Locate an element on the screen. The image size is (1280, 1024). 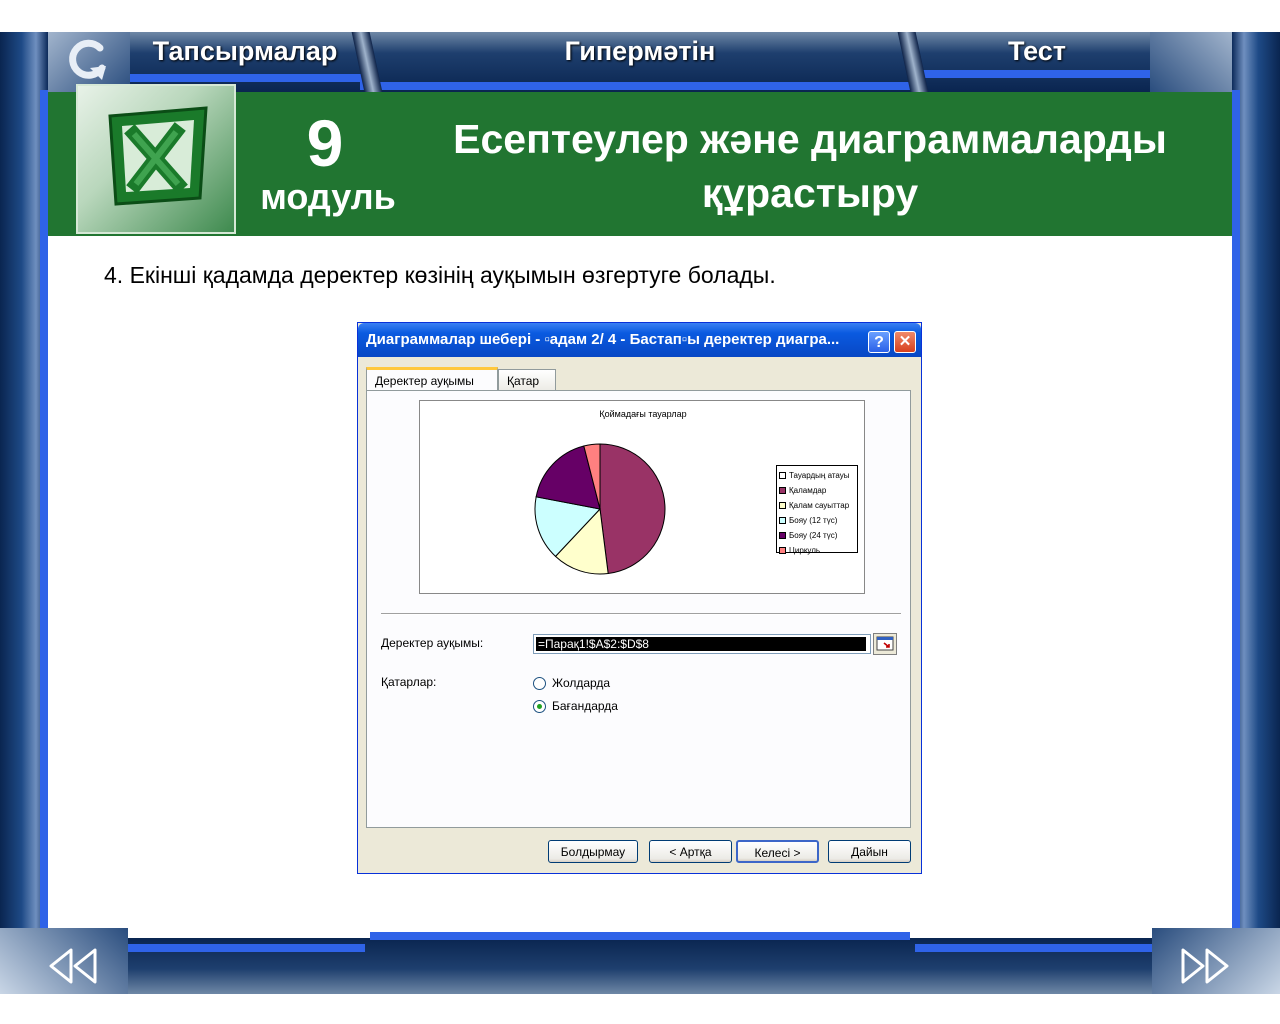
radio-columns-circle is located at coordinates (539, 706).